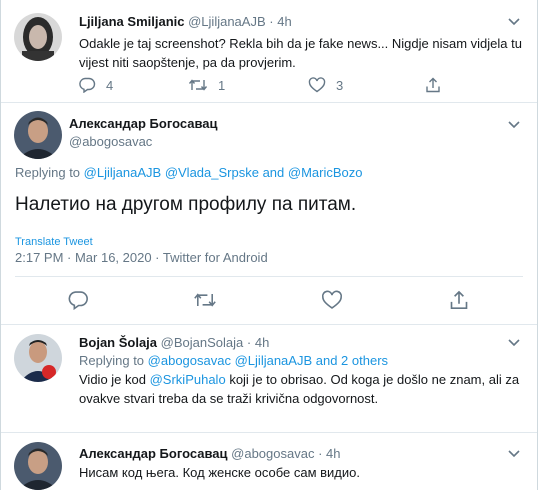  Describe the element at coordinates (227, 21) in the screenshot. I see `author-handle: @LjiljanaAJB` at that location.